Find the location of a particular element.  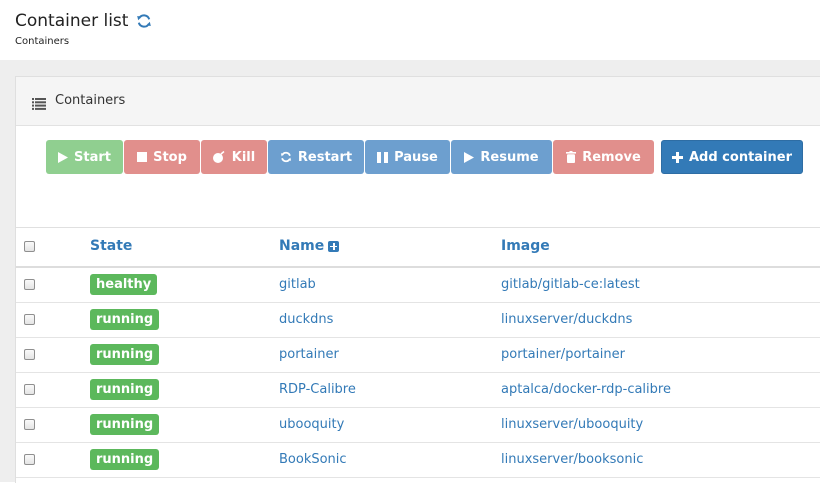

kill-button: Kill is located at coordinates (234, 157).